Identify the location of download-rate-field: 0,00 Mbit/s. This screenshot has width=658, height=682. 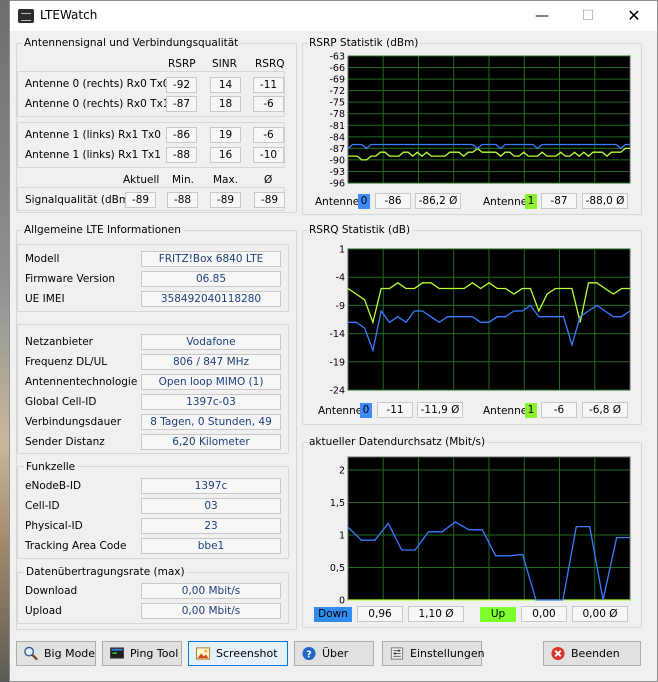
(211, 591).